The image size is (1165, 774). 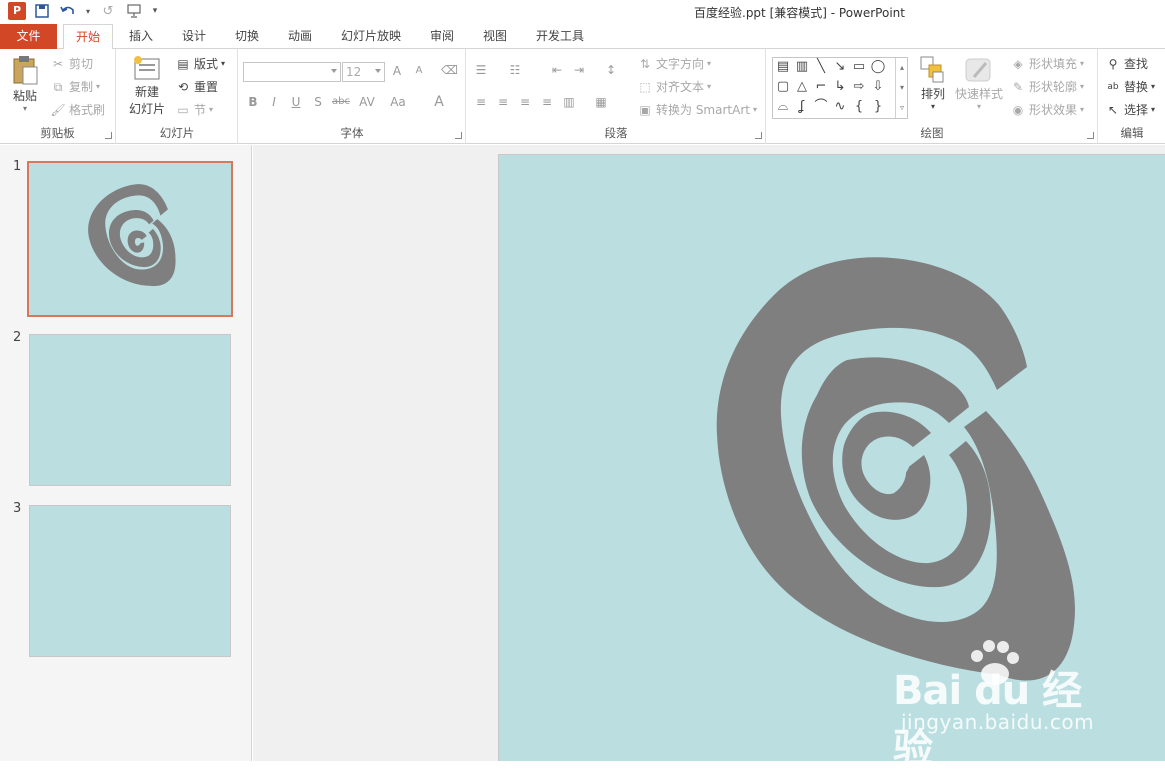 I want to click on font-group: 12 A A ⌫ B I U S abc AV Aa A 字体, so click(x=352, y=96).